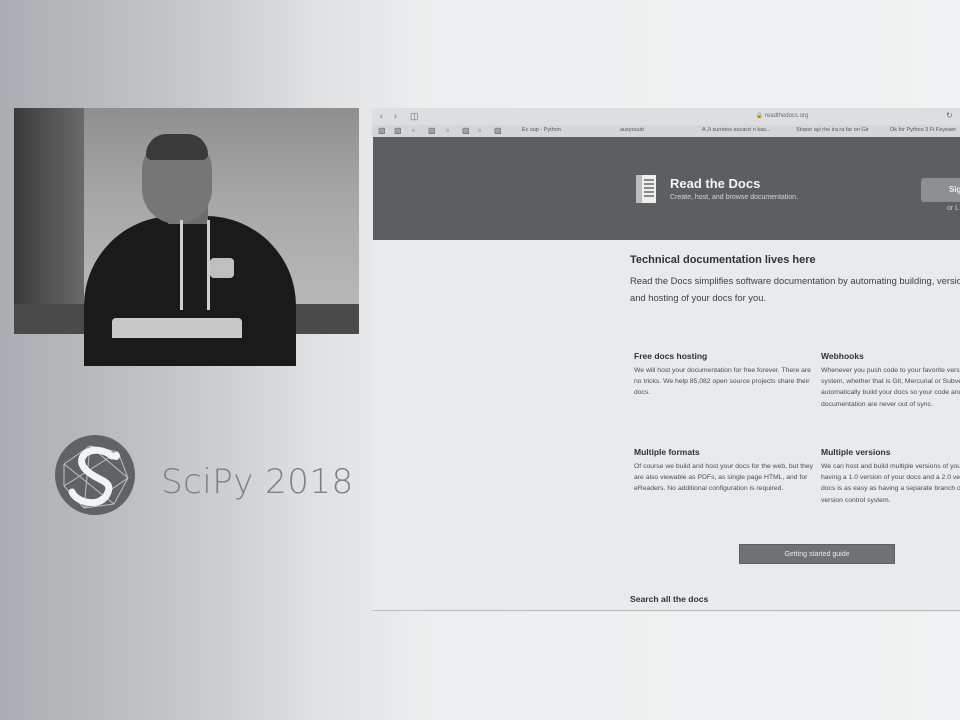 Image resolution: width=960 pixels, height=720 pixels. I want to click on lock-icon: 🔒, so click(759, 116).